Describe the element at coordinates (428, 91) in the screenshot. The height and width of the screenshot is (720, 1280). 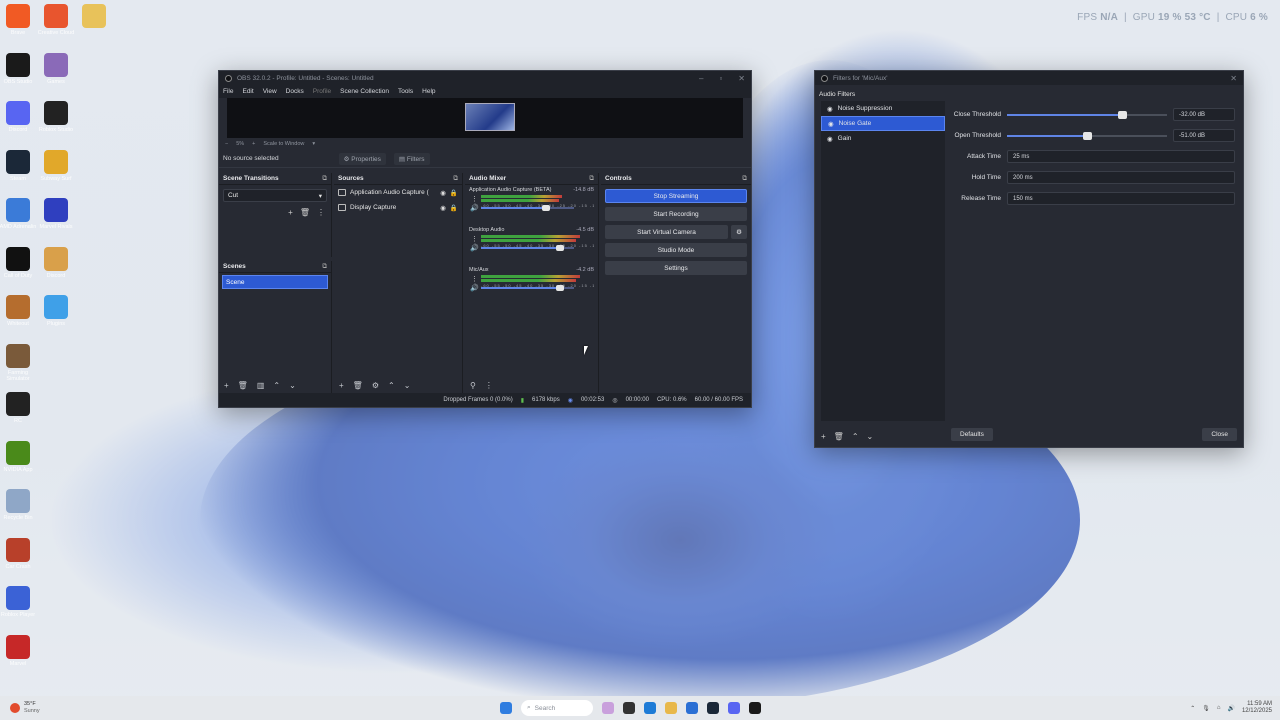
I see `menu-item: Help` at that location.